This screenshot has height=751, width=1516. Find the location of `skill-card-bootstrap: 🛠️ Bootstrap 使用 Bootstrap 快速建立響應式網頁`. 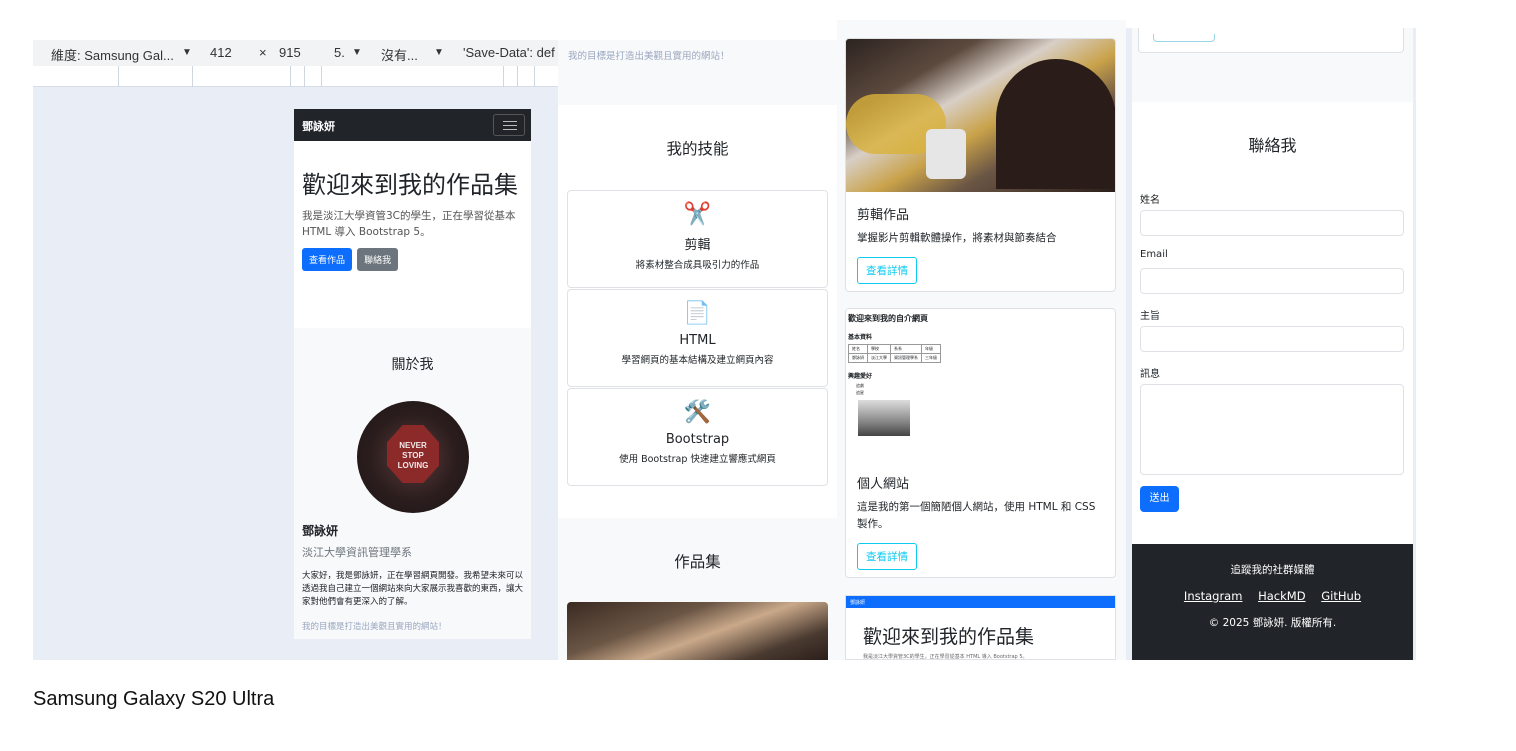

skill-card-bootstrap: 🛠️ Bootstrap 使用 Bootstrap 快速建立響應式網頁 is located at coordinates (697, 437).